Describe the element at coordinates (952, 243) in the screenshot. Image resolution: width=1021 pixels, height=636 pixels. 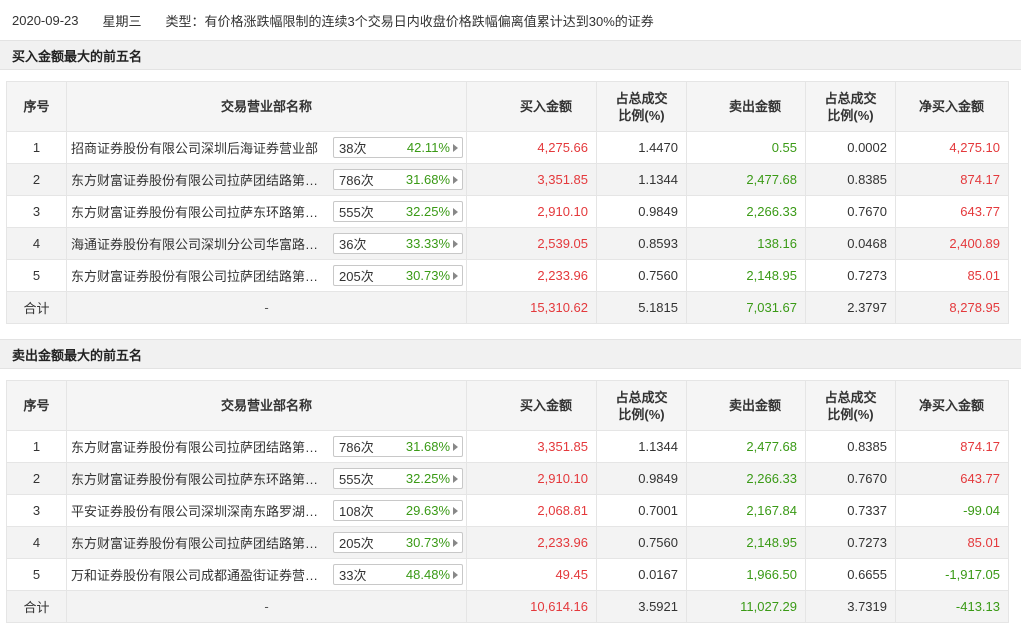
I see `net-buy: 2,400.89` at that location.